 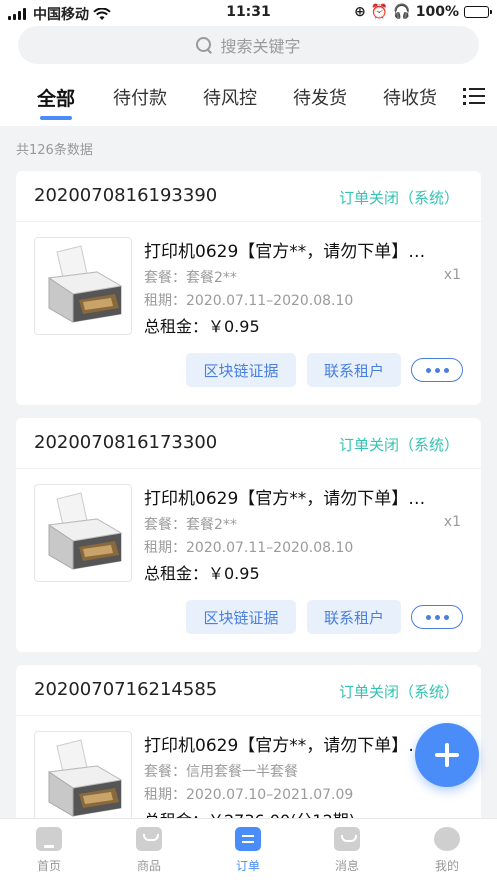 What do you see at coordinates (346, 866) in the screenshot?
I see `nav-messages-label: 消息` at bounding box center [346, 866].